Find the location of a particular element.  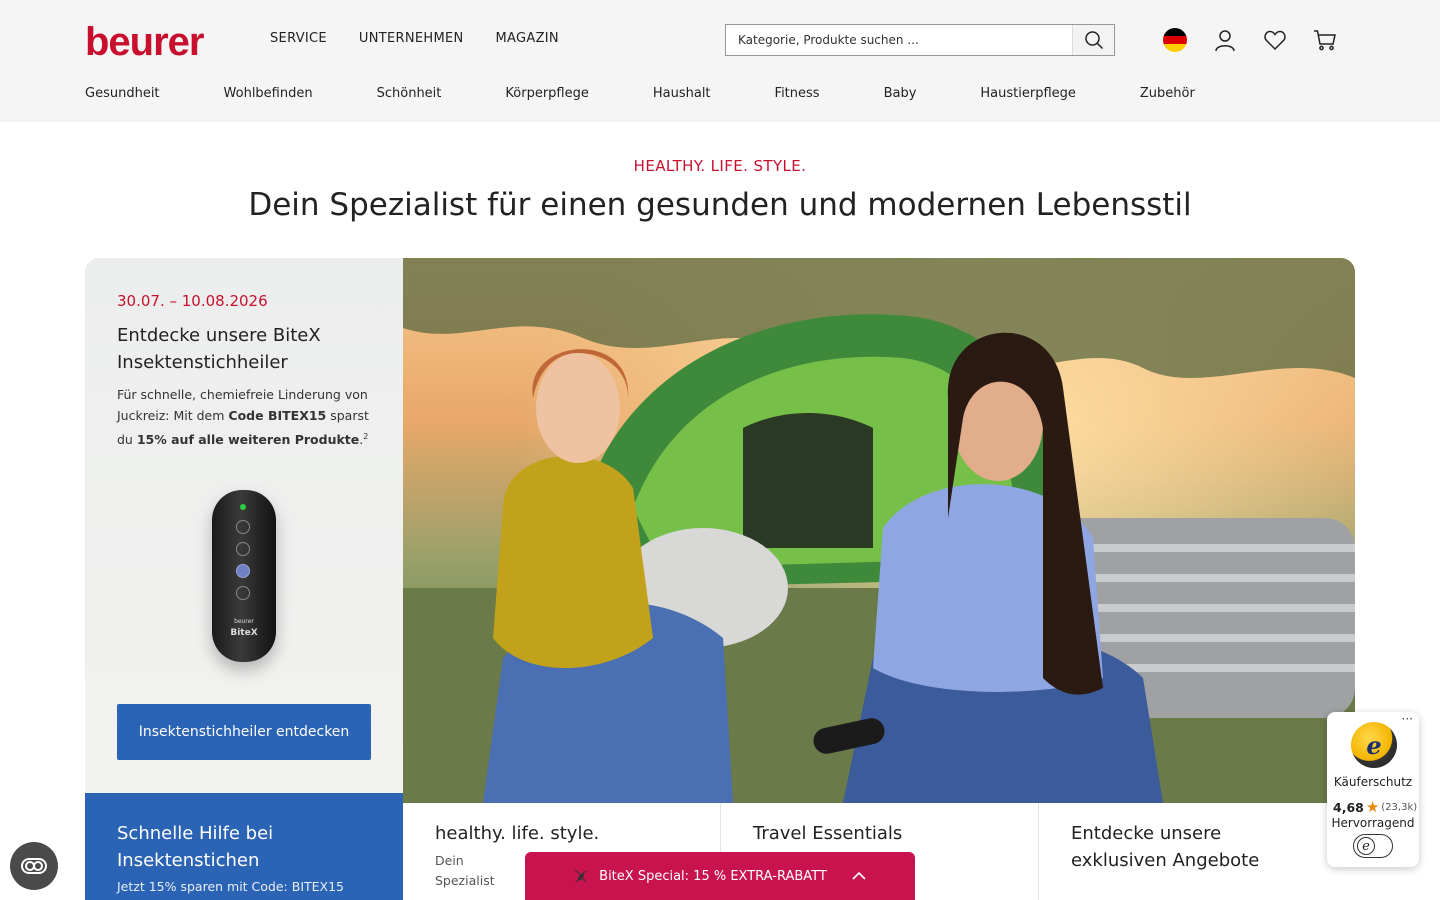

promo-discount: 15% auf alle weiteren Produkte is located at coordinates (248, 440).